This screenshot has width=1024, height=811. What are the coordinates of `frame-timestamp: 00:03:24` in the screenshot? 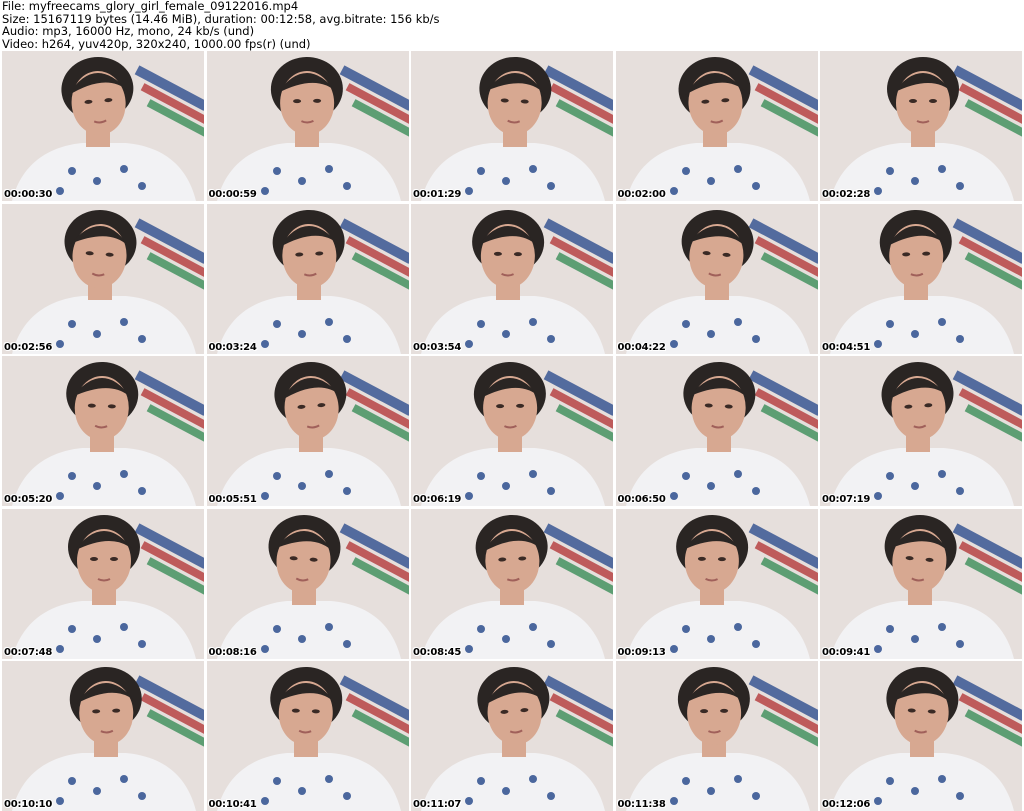 It's located at (232, 347).